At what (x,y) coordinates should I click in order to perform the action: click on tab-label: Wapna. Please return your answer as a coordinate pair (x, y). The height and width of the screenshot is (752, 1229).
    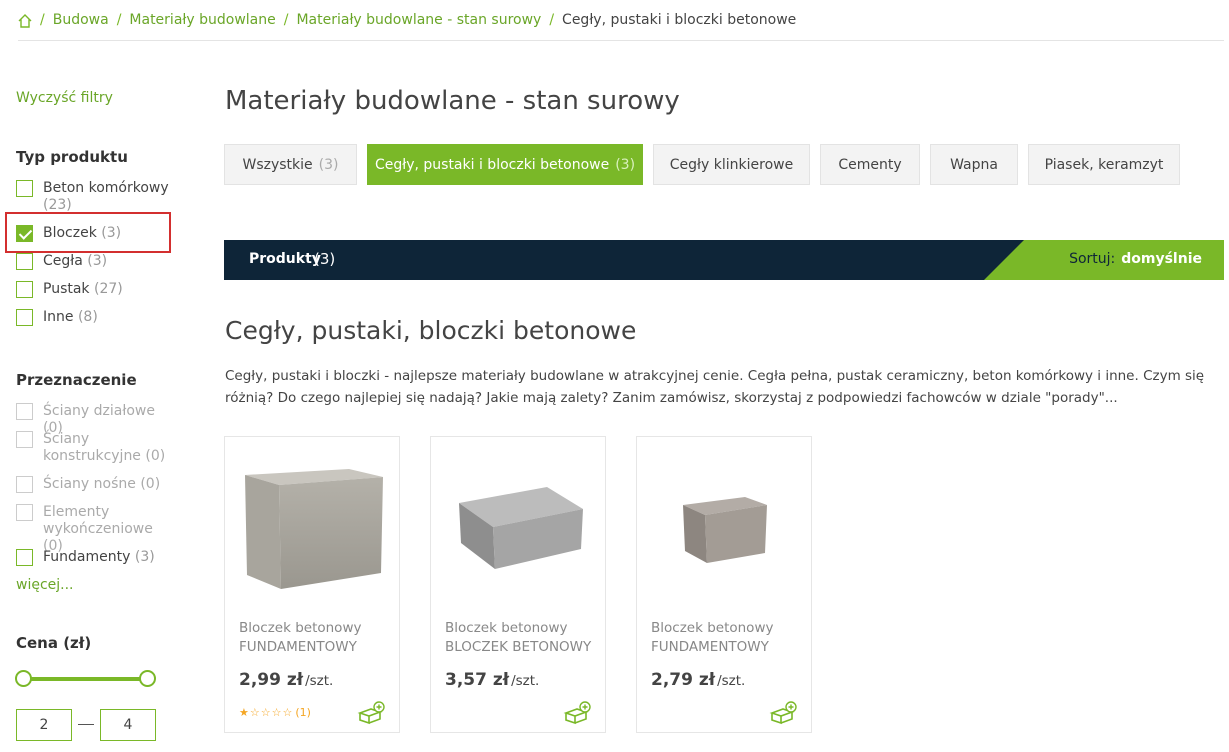
    Looking at the image, I should click on (974, 164).